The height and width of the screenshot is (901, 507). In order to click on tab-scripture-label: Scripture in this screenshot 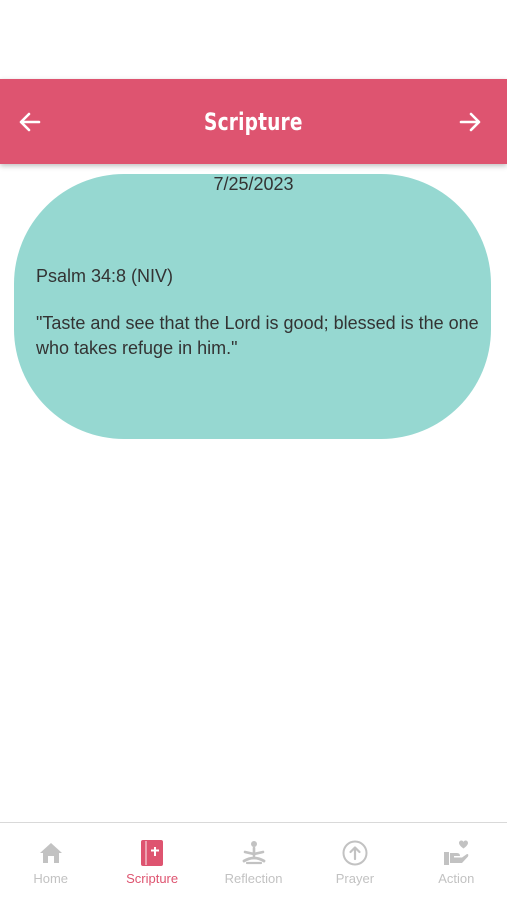, I will do `click(152, 878)`.